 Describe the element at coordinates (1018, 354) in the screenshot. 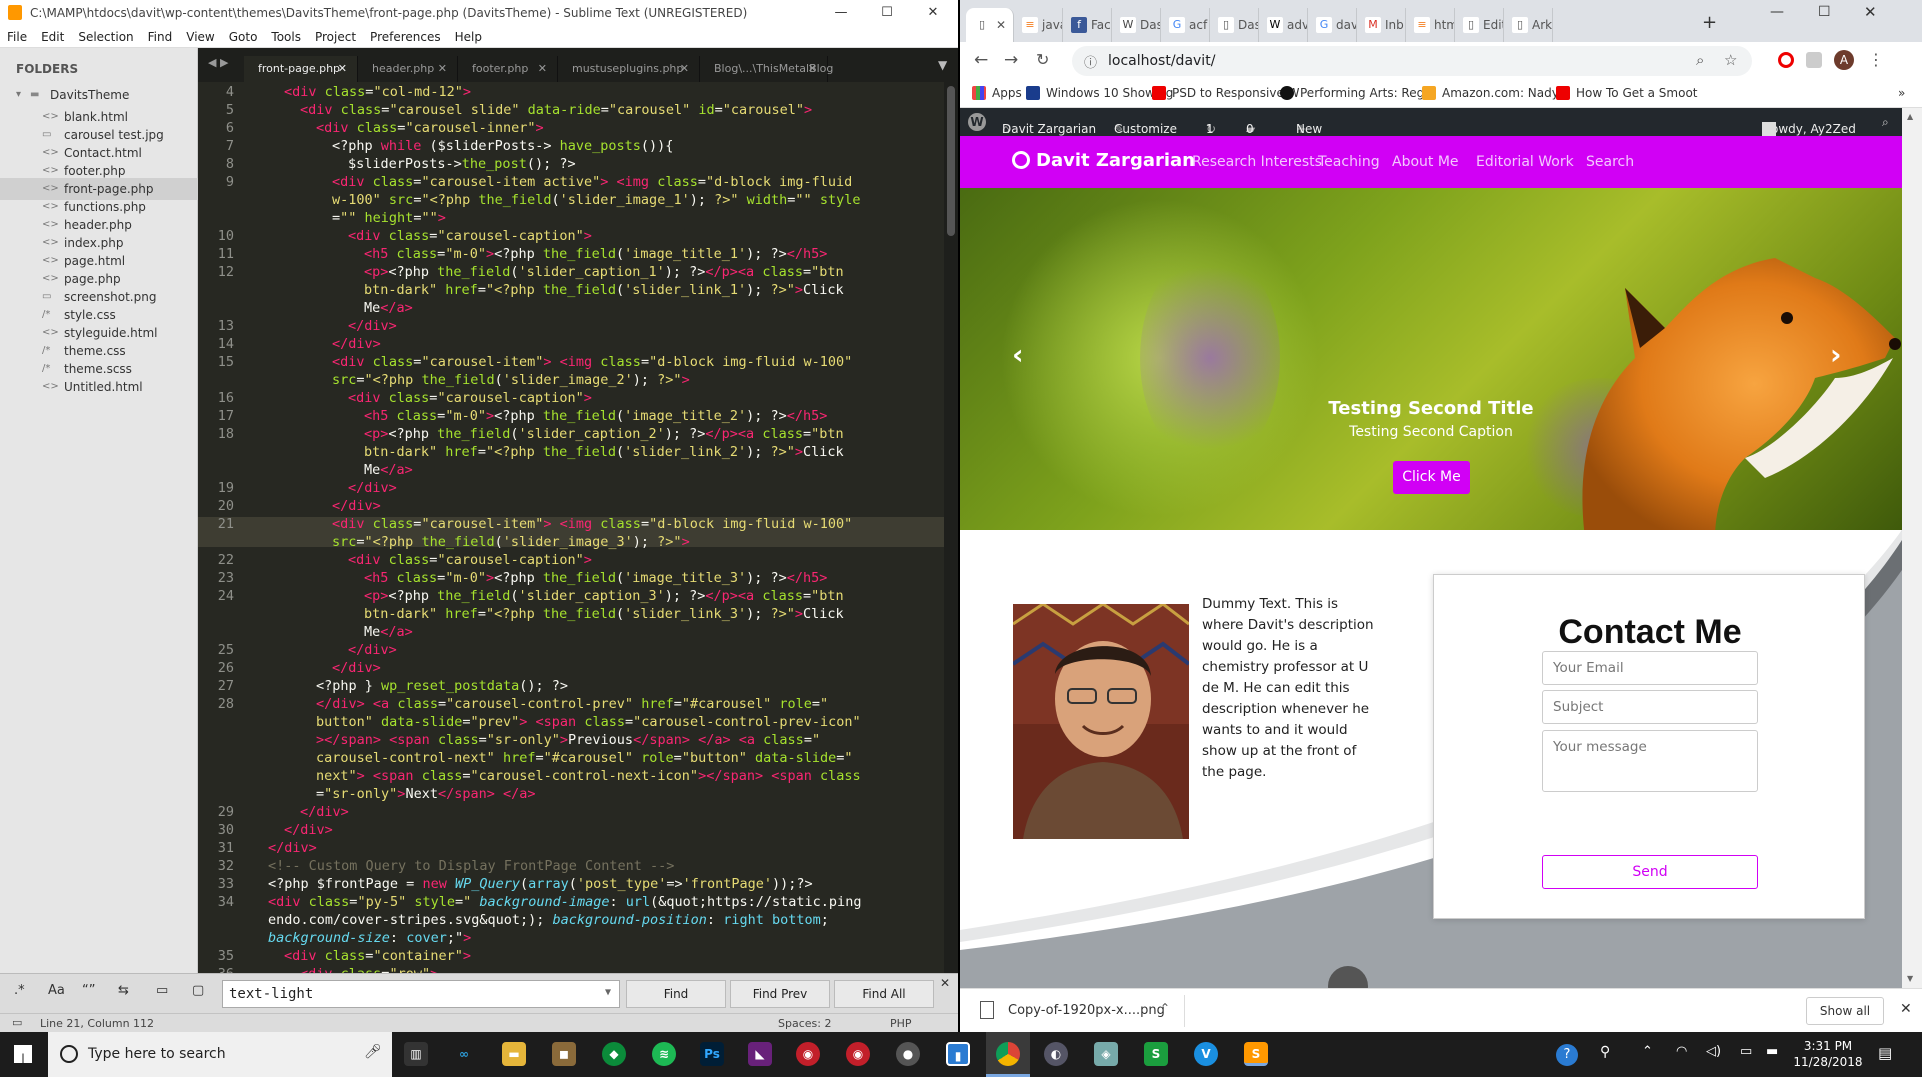

I see `carousel-prev-icon: ‹` at that location.